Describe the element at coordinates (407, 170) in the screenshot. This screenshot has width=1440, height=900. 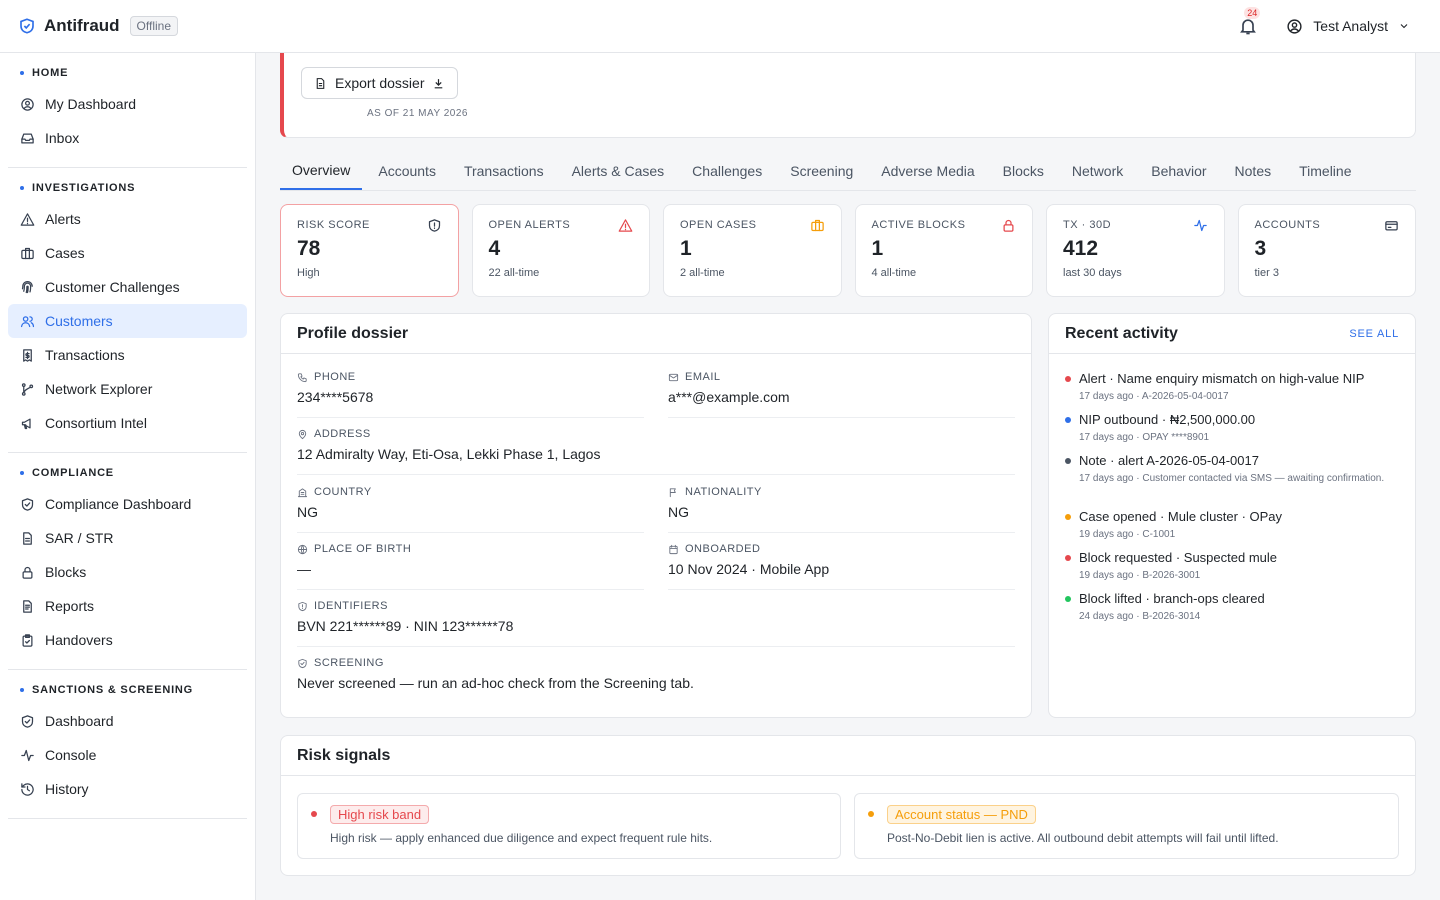
I see `tab-accounts: Accounts` at that location.